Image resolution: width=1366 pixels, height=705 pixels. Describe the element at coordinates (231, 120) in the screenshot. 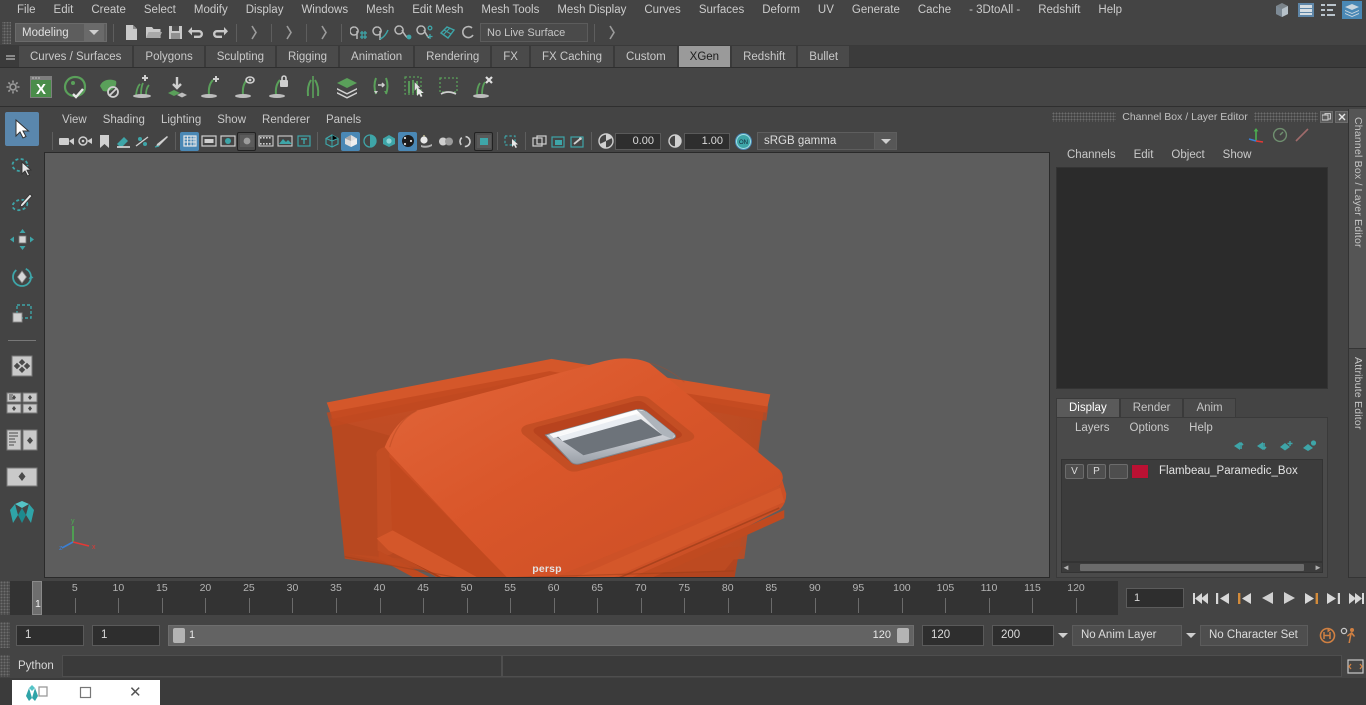

I see `viewport-menu-show: Show` at that location.